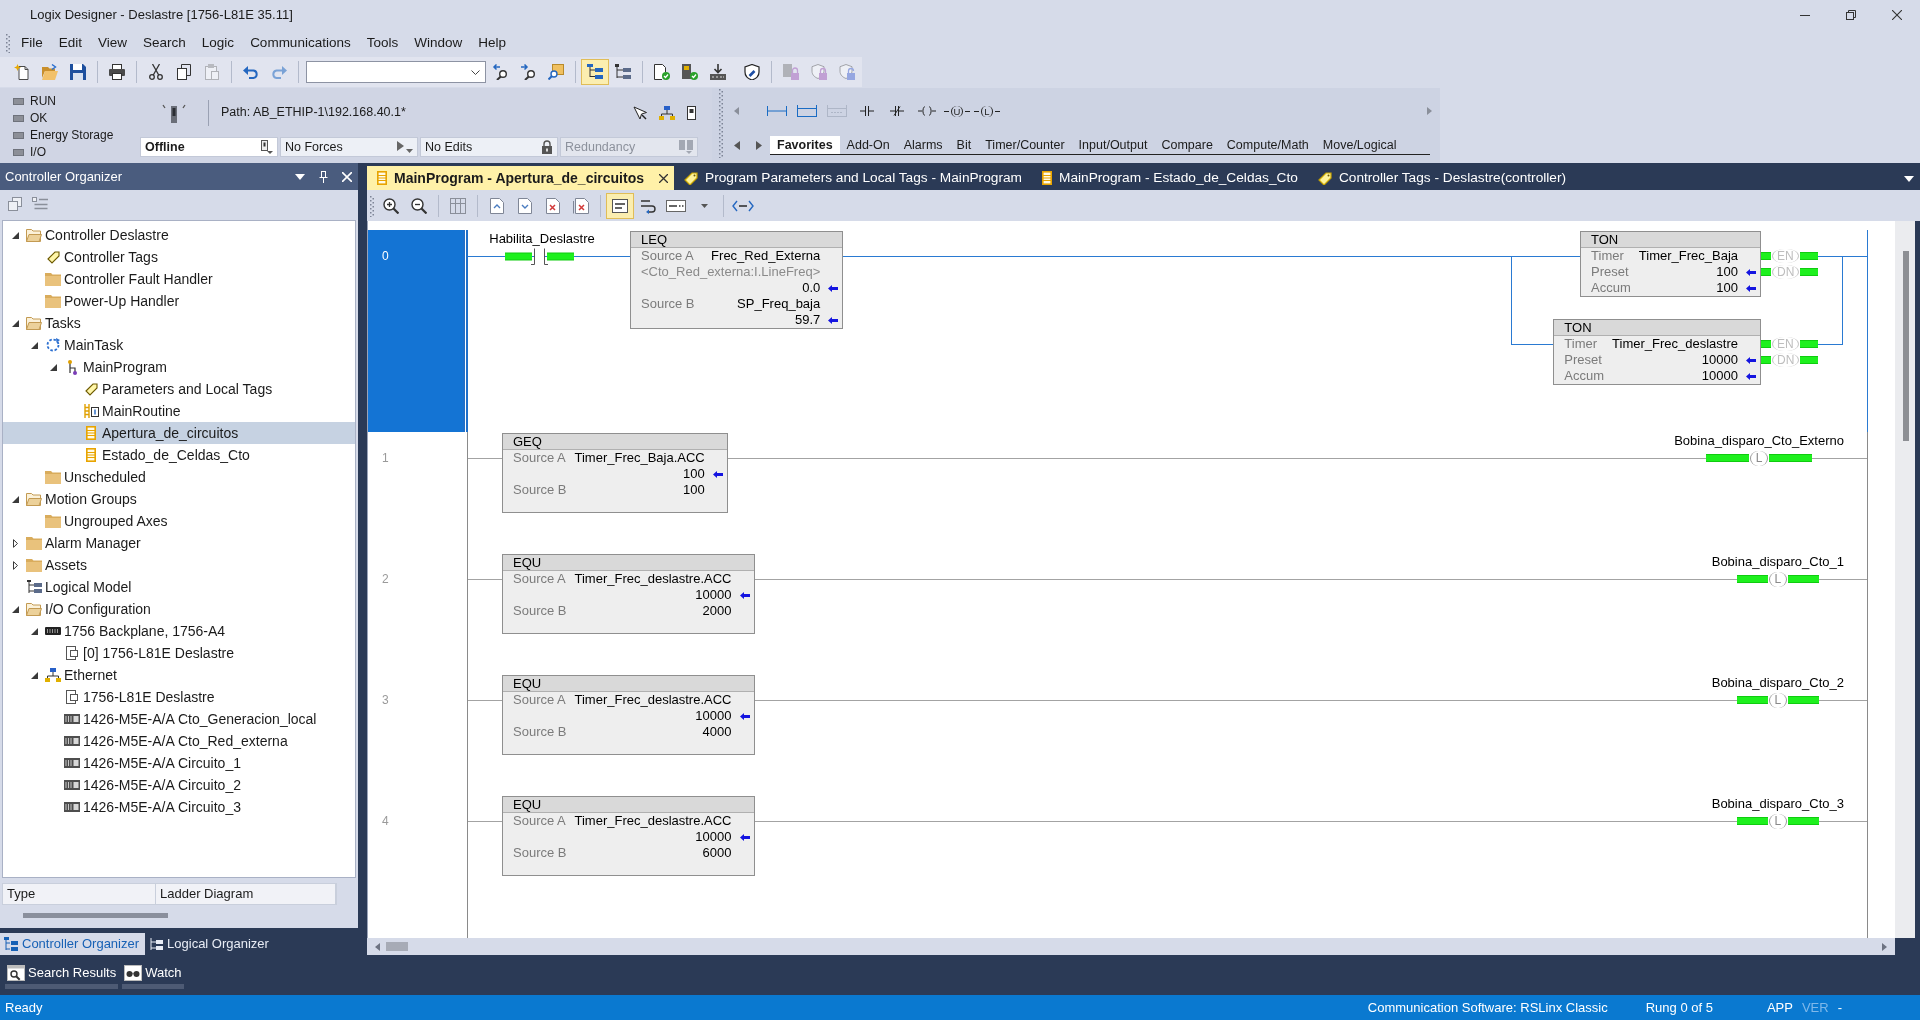  Describe the element at coordinates (179, 499) in the screenshot. I see `tree-item: Motion Groups` at that location.